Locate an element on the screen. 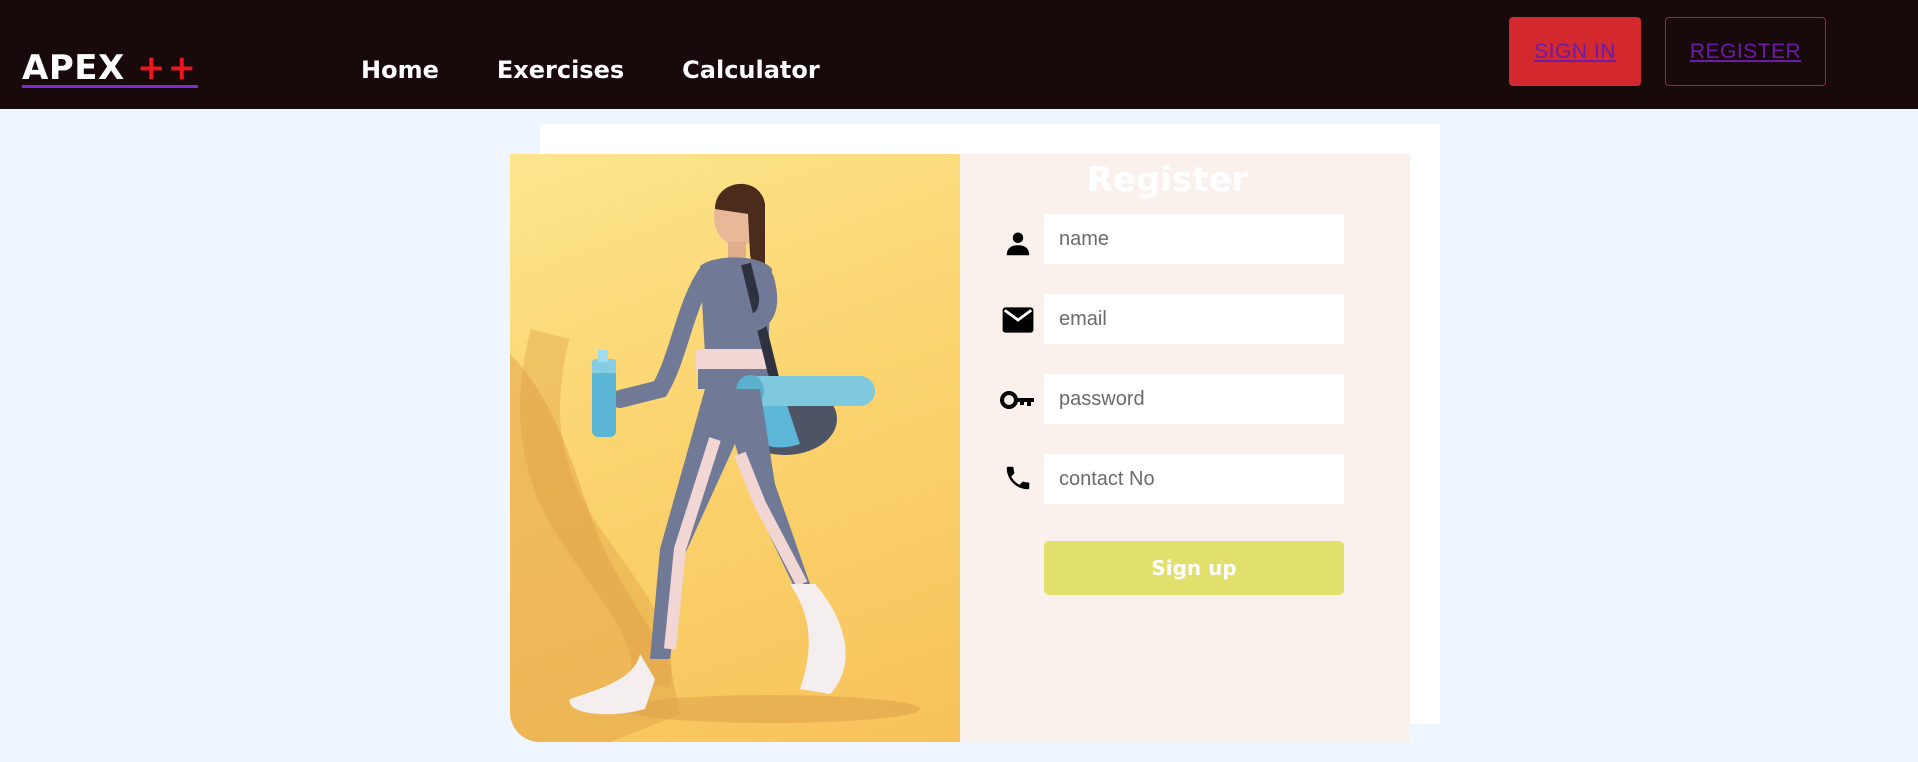  nav-link-home: Home is located at coordinates (400, 70).